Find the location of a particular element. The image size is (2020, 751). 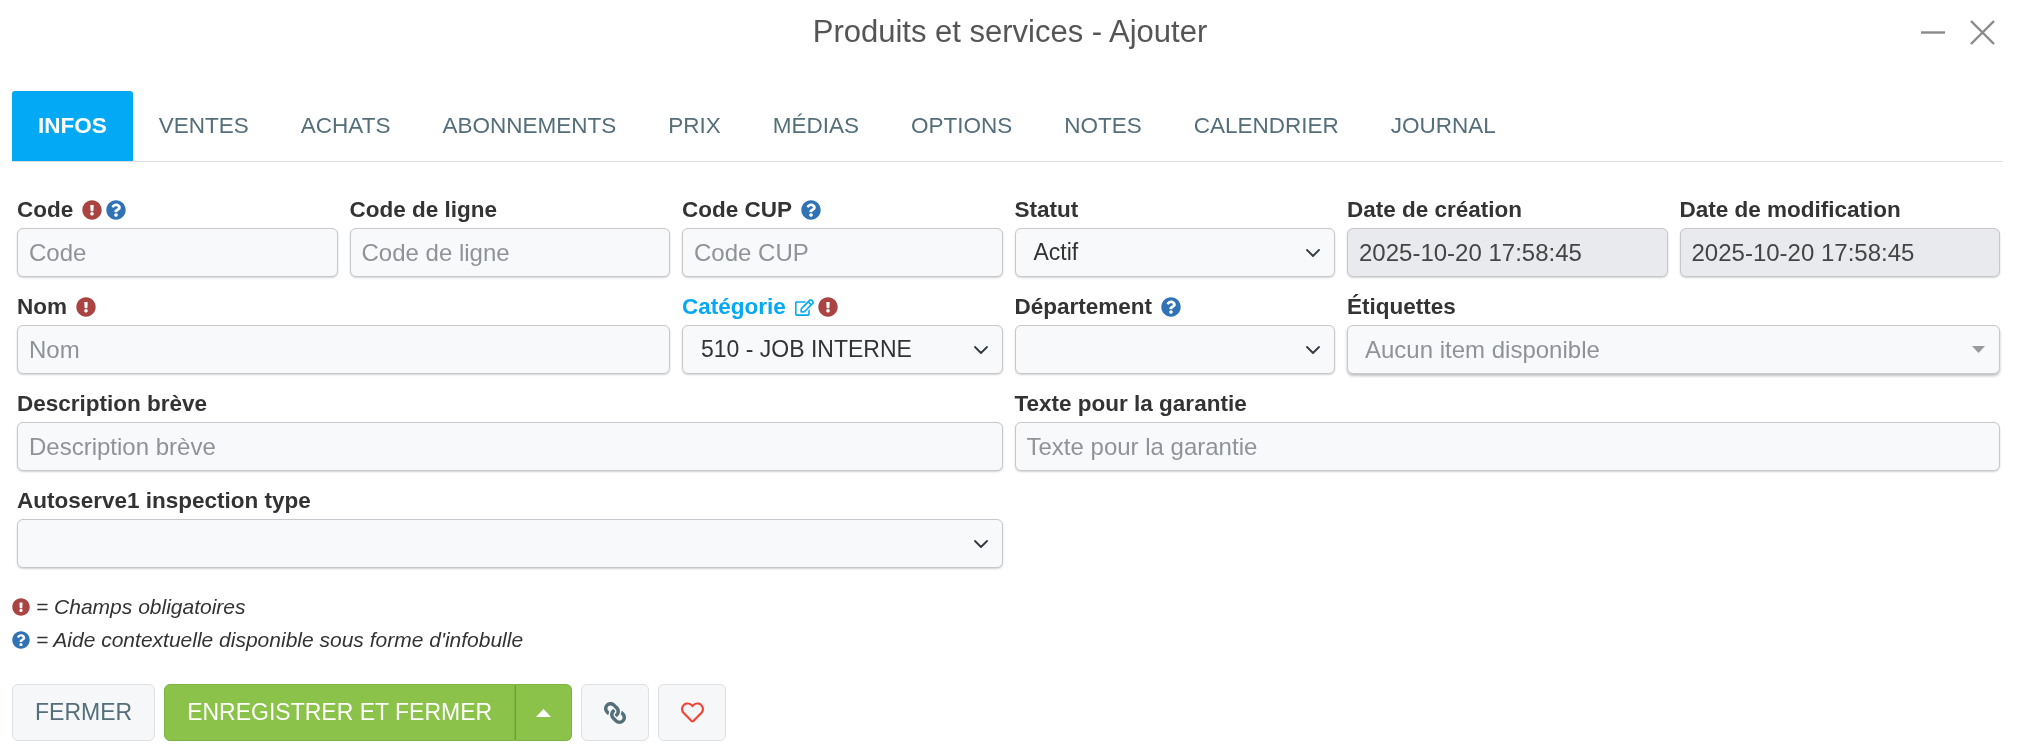

heart-icon is located at coordinates (692, 712).